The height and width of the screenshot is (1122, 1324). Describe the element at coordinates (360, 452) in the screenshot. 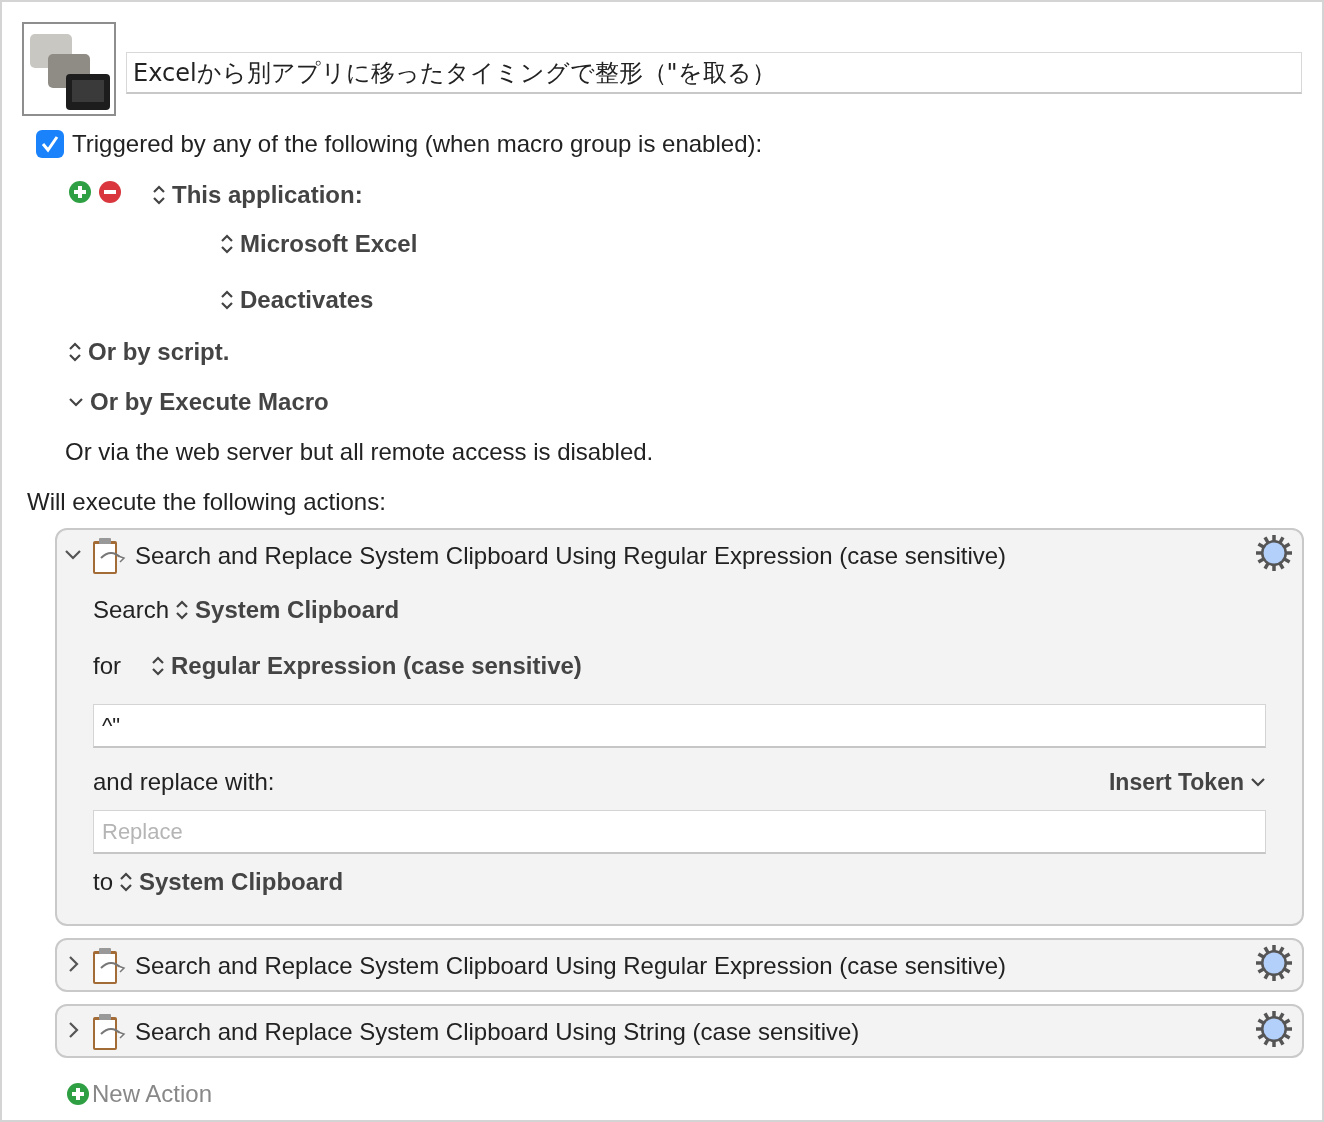

I see `web-server-note: Or via the web server but all remote access is disabled.` at that location.